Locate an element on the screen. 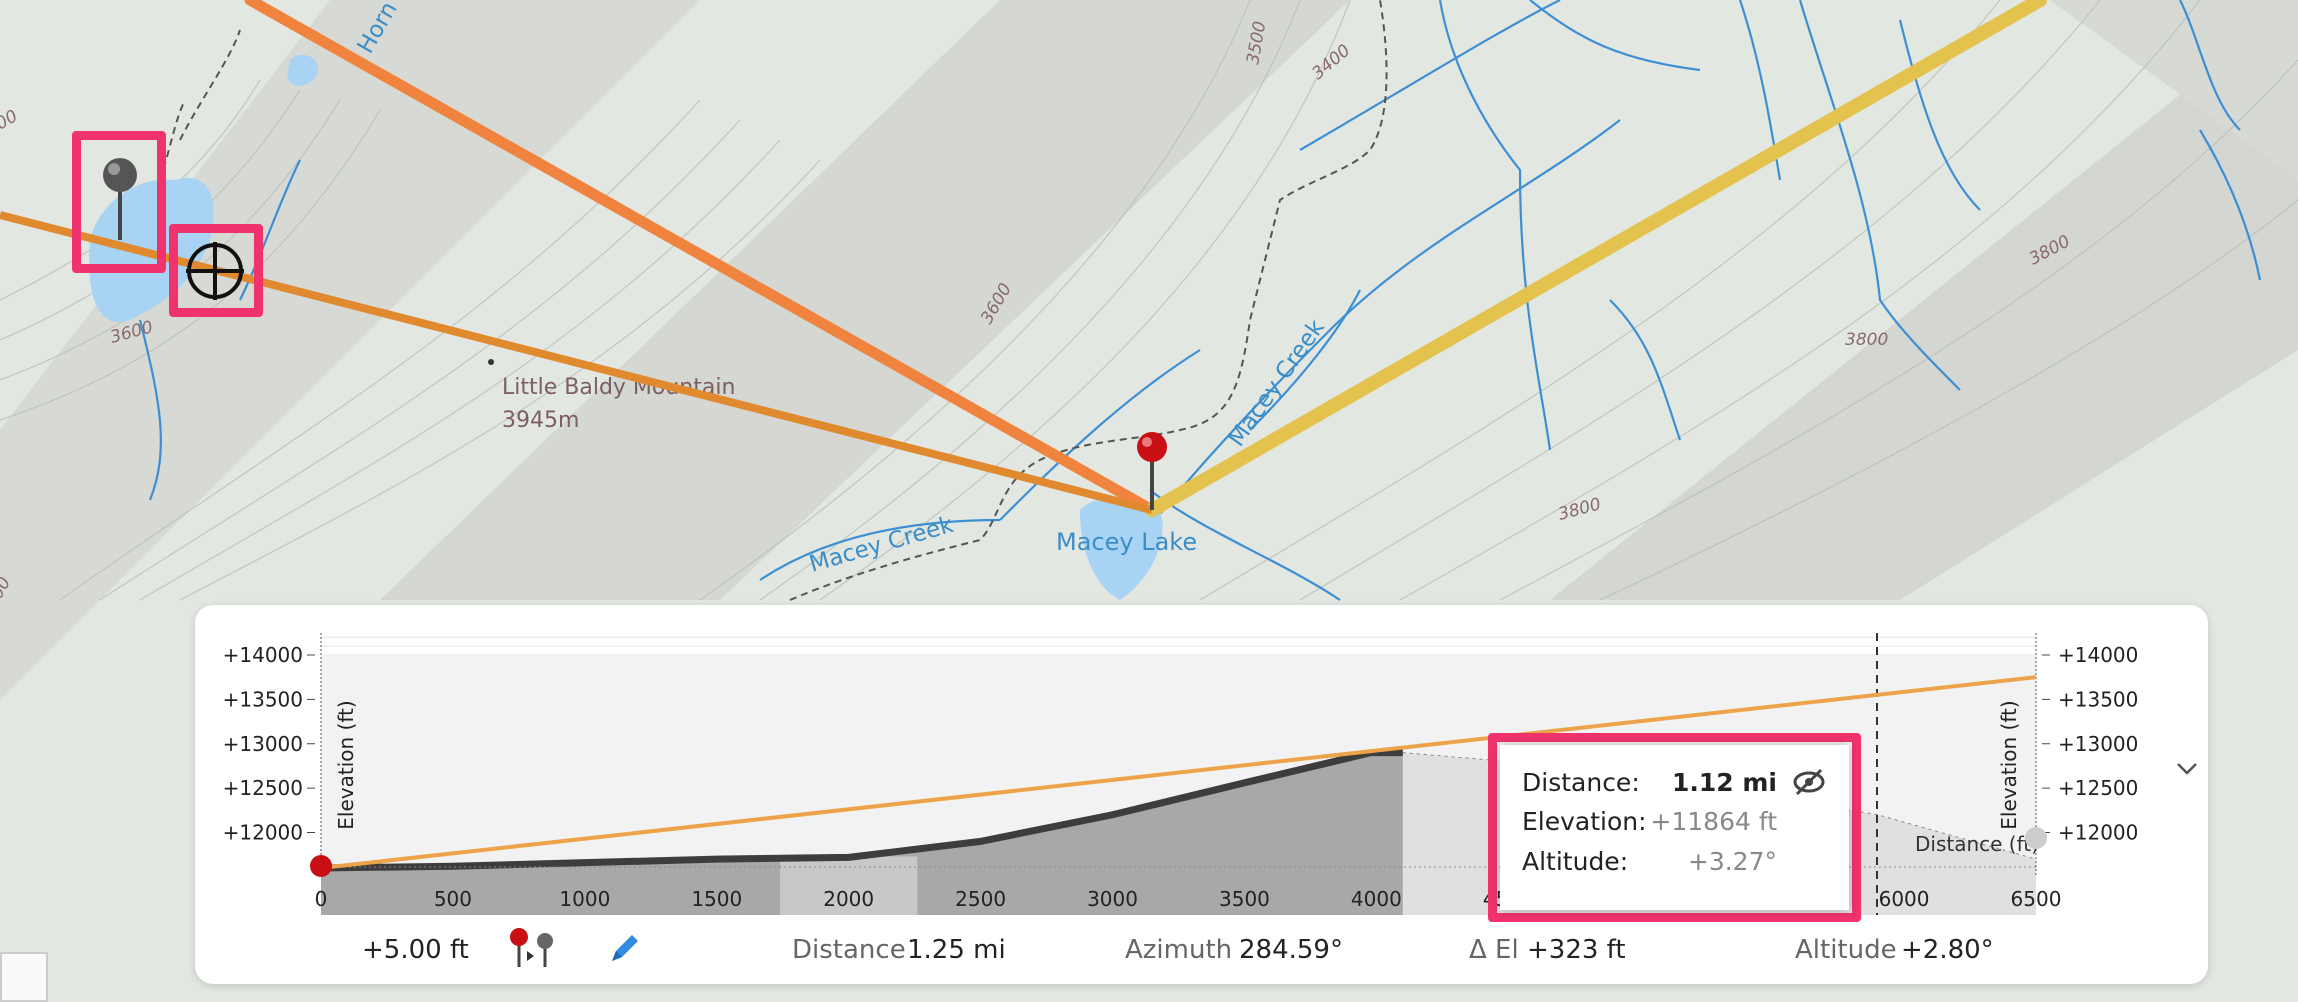 The width and height of the screenshot is (2298, 1002). y-tick-right: +12500 is located at coordinates (2098, 788).